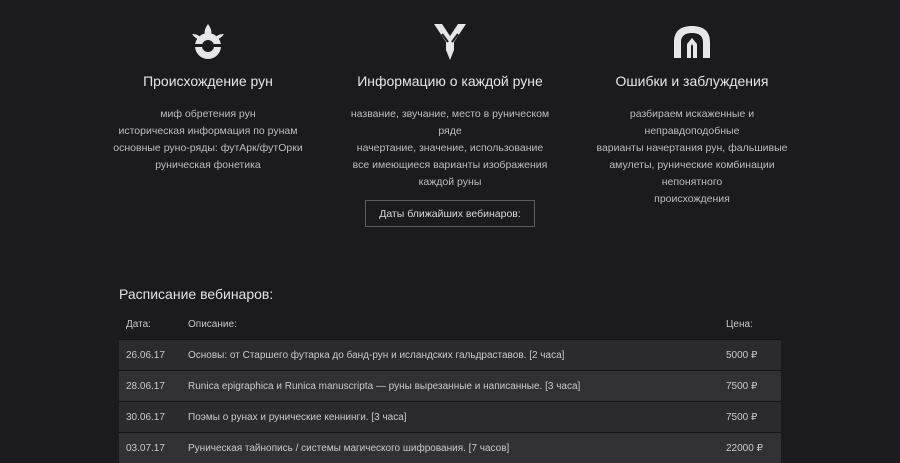 The height and width of the screenshot is (463, 900). I want to click on feature-title: Информацию о каждой руне, so click(450, 81).